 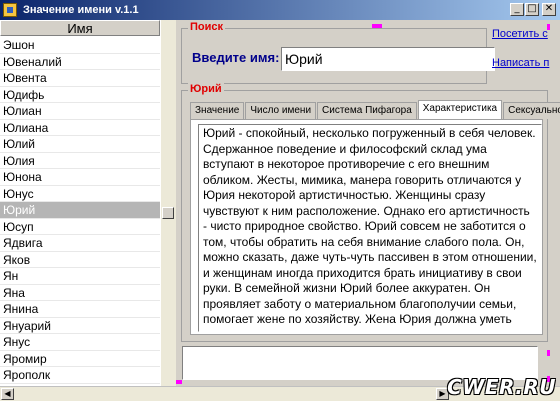 I want to click on marker-bottom-left, so click(x=179, y=382).